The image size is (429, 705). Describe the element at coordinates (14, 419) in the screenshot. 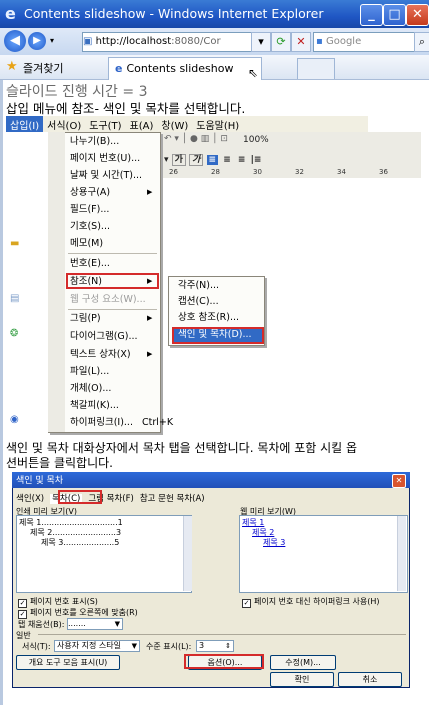

I see `hyperlink-icon: ◉` at that location.